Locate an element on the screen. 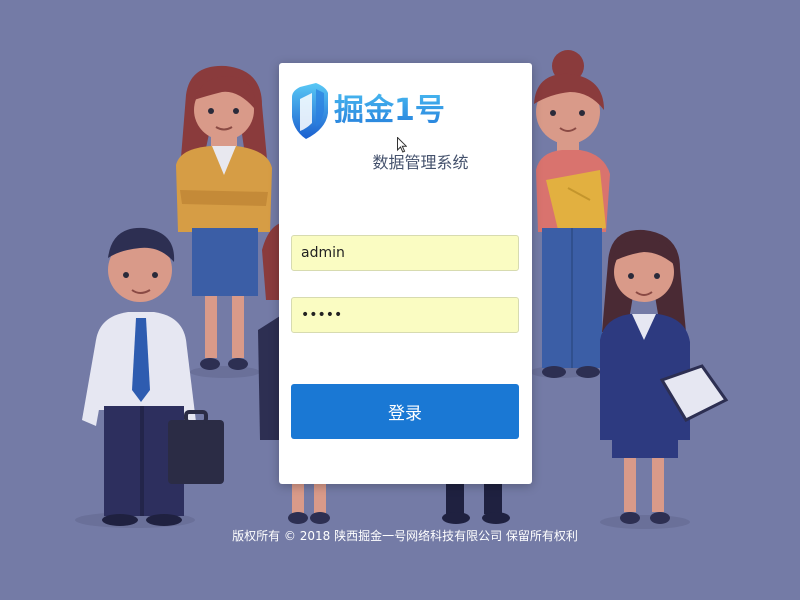 This screenshot has height=600, width=800. woman-yellow-figure is located at coordinates (224, 217).